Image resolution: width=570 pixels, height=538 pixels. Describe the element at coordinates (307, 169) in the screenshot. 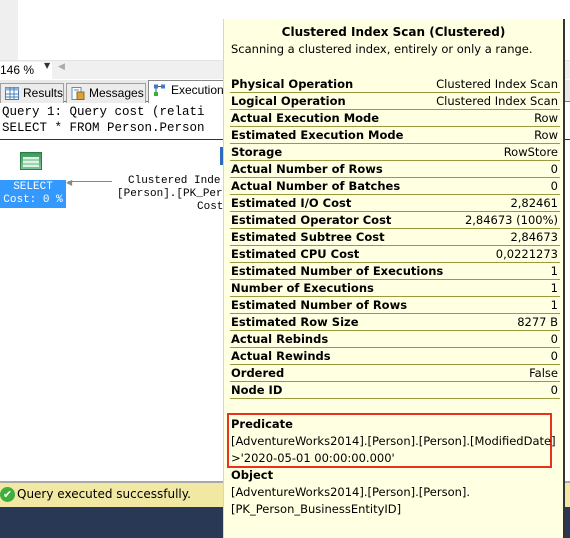

I see `property-key: Actual Number of Rows` at that location.